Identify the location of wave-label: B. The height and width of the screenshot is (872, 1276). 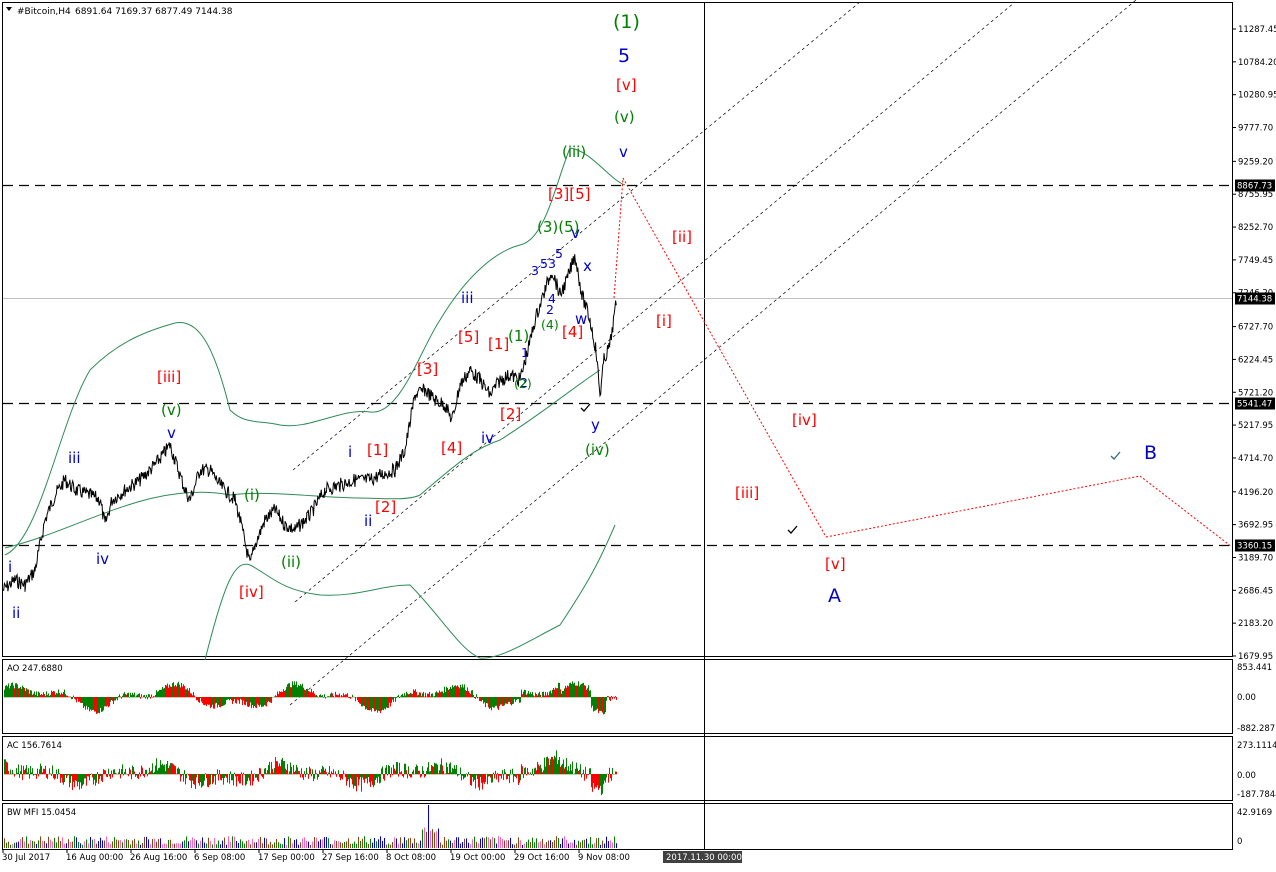
(1150, 453).